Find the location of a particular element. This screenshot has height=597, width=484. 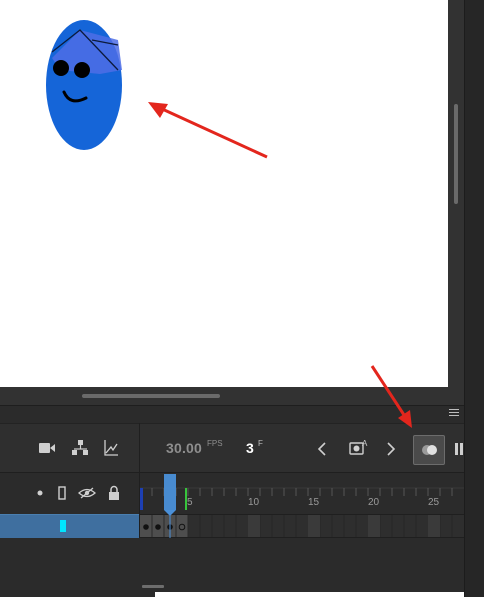

onion-skin-button is located at coordinates (429, 450).